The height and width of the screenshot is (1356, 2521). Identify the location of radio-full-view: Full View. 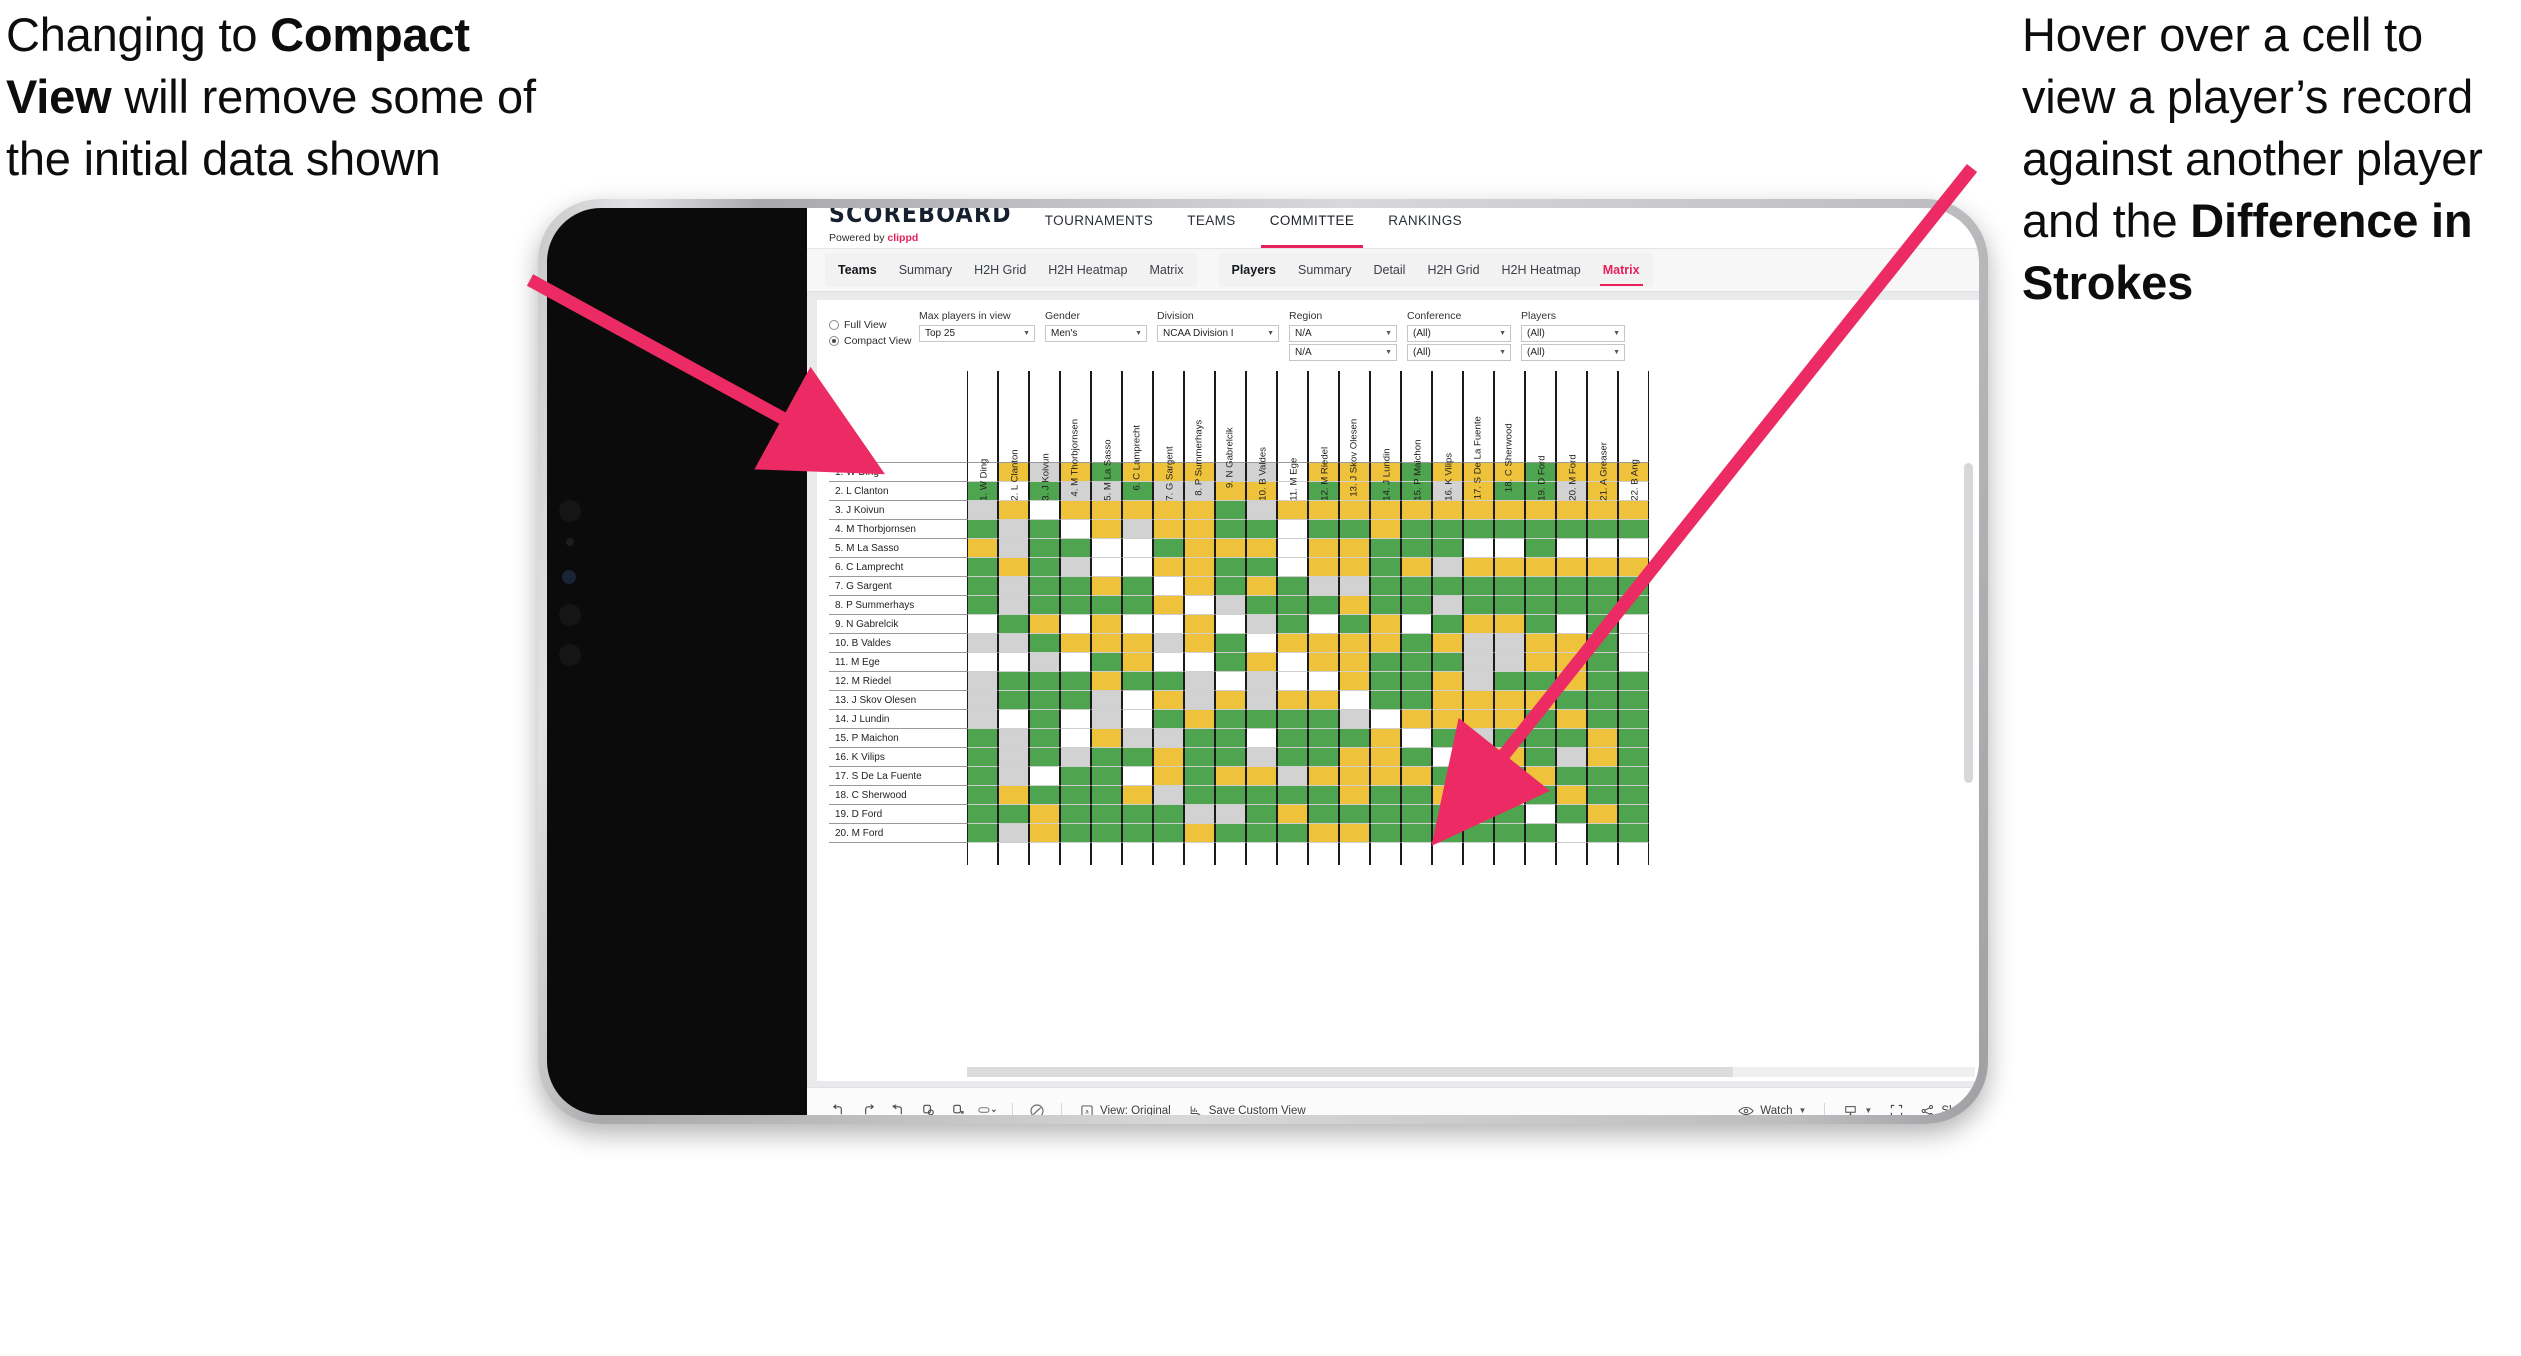
(874, 325).